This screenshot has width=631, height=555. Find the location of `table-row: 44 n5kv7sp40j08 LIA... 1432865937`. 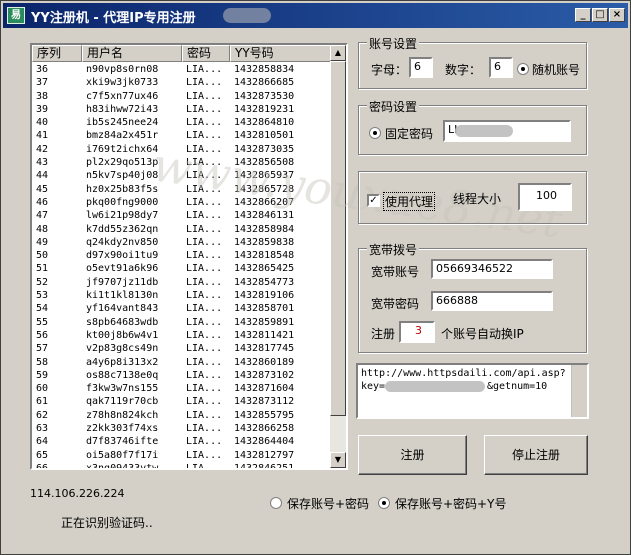

table-row: 44 n5kv7sp40j08 LIA... 1432865937 is located at coordinates (182, 175).